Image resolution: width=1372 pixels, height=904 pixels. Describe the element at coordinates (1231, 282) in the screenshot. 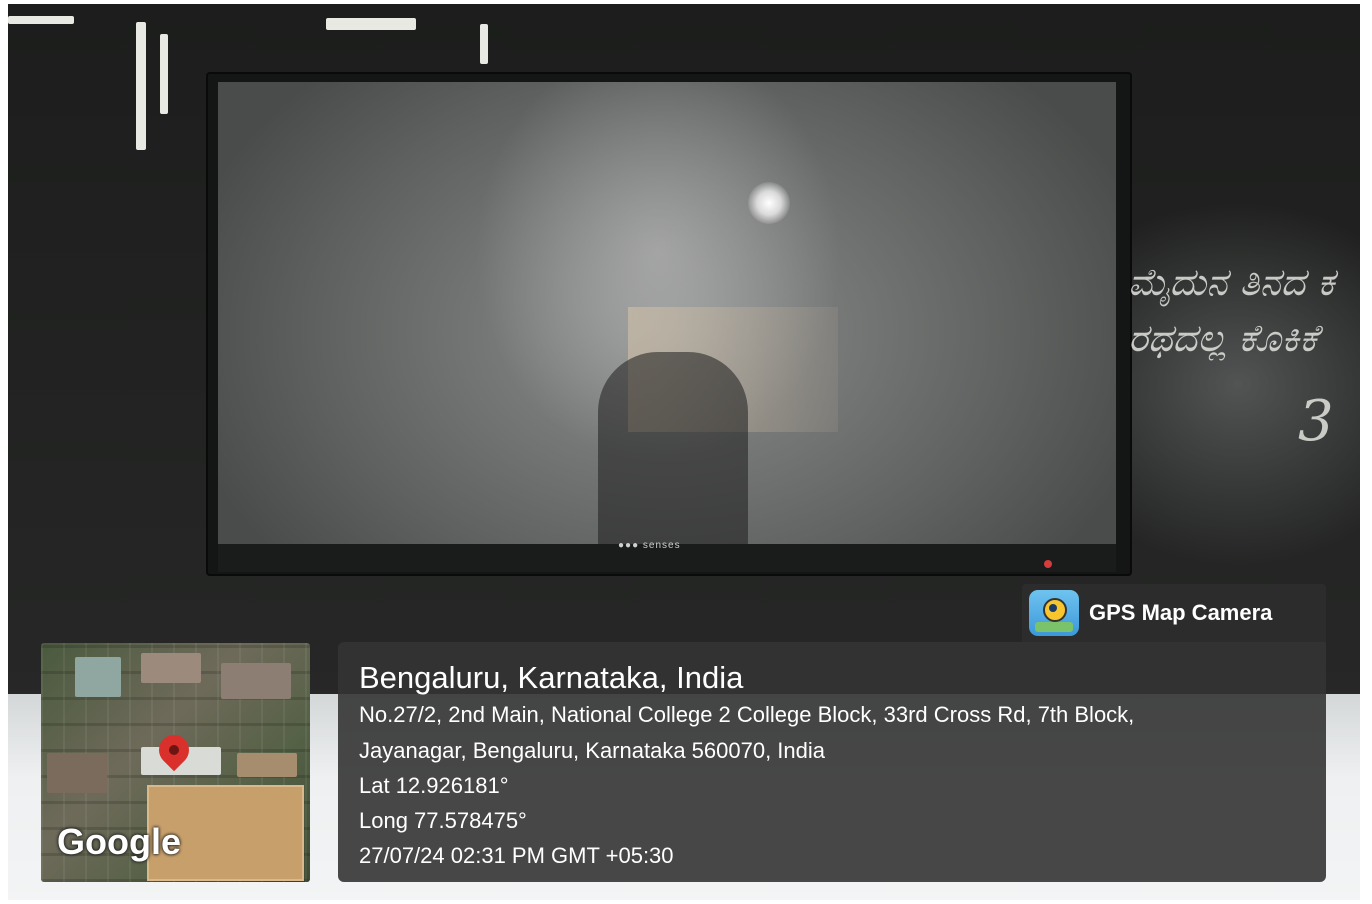

I see `handwriting-line-1: ಮೈದುನ ತಿನದ ಕ` at that location.